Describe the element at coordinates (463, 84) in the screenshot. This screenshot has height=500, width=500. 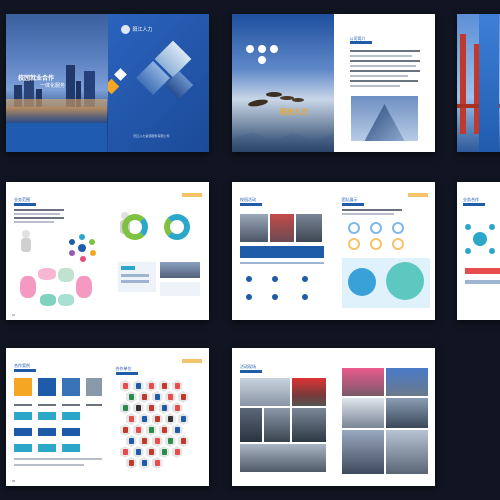
I see `bridge-tower` at that location.